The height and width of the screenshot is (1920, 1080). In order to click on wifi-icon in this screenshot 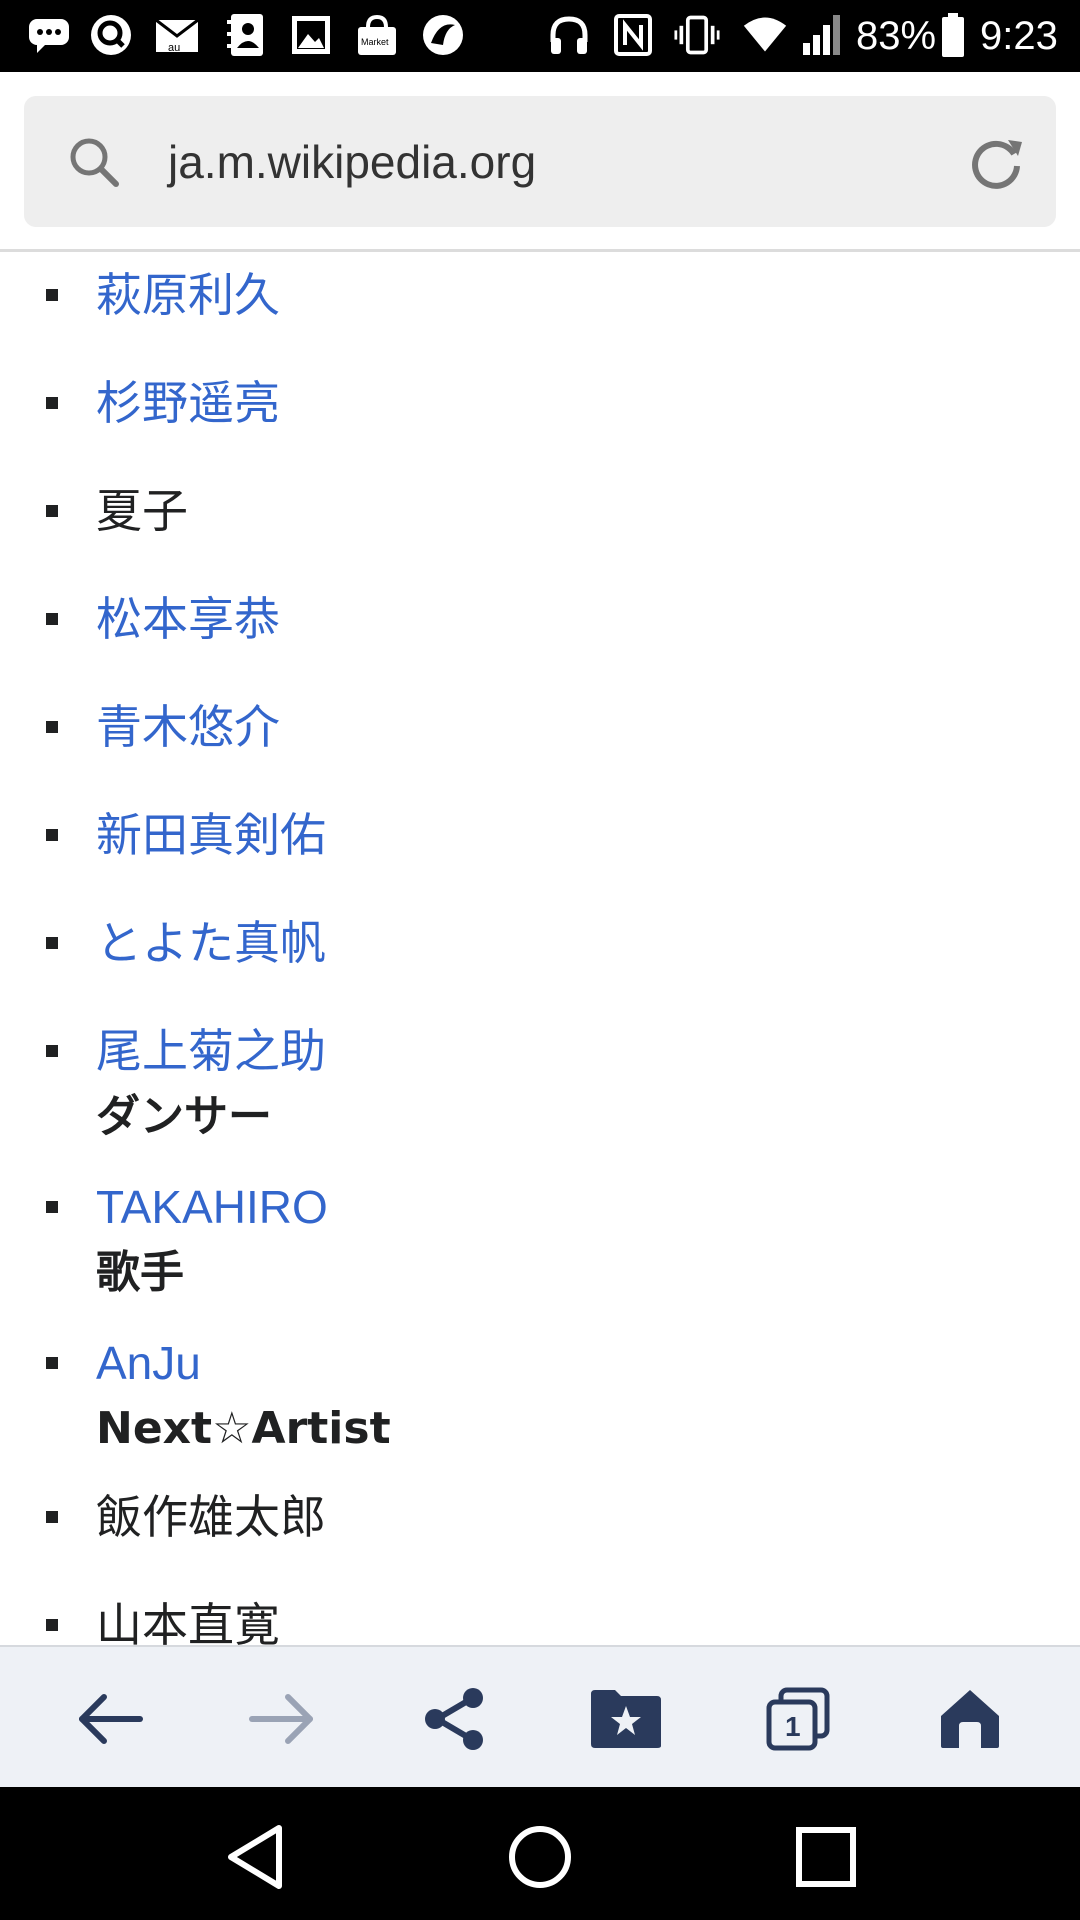, I will do `click(765, 35)`.